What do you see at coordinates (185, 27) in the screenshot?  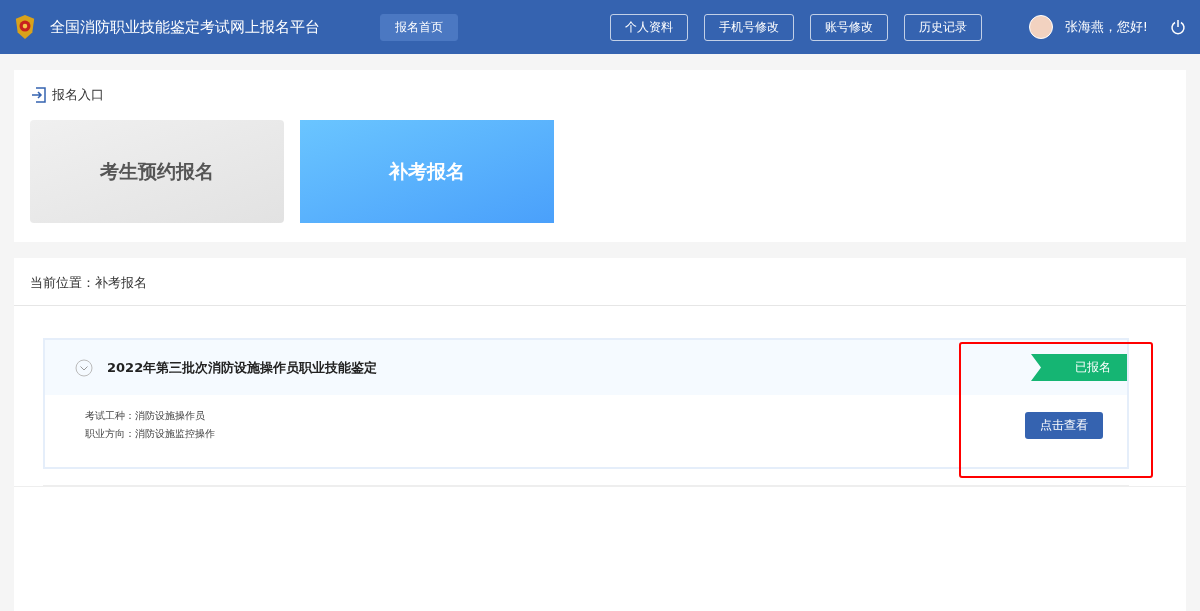 I see `site-title: 全国消防职业技能鉴定考试网上报名平台` at bounding box center [185, 27].